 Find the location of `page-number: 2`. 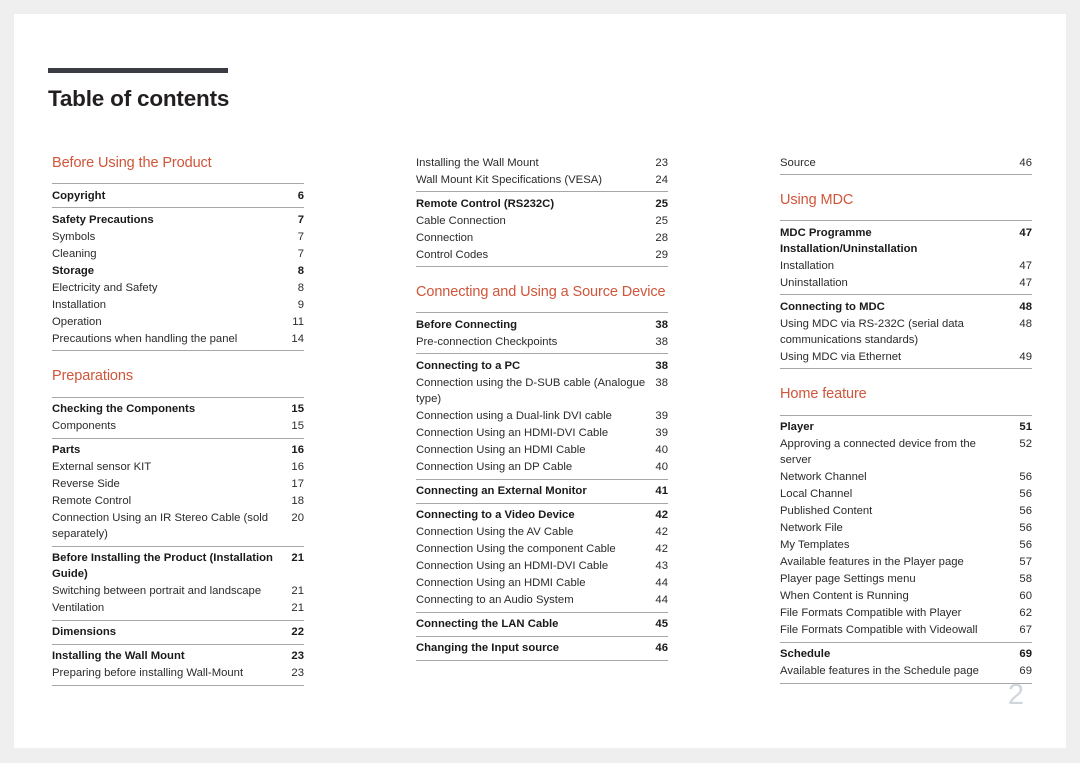

page-number: 2 is located at coordinates (1015, 695).